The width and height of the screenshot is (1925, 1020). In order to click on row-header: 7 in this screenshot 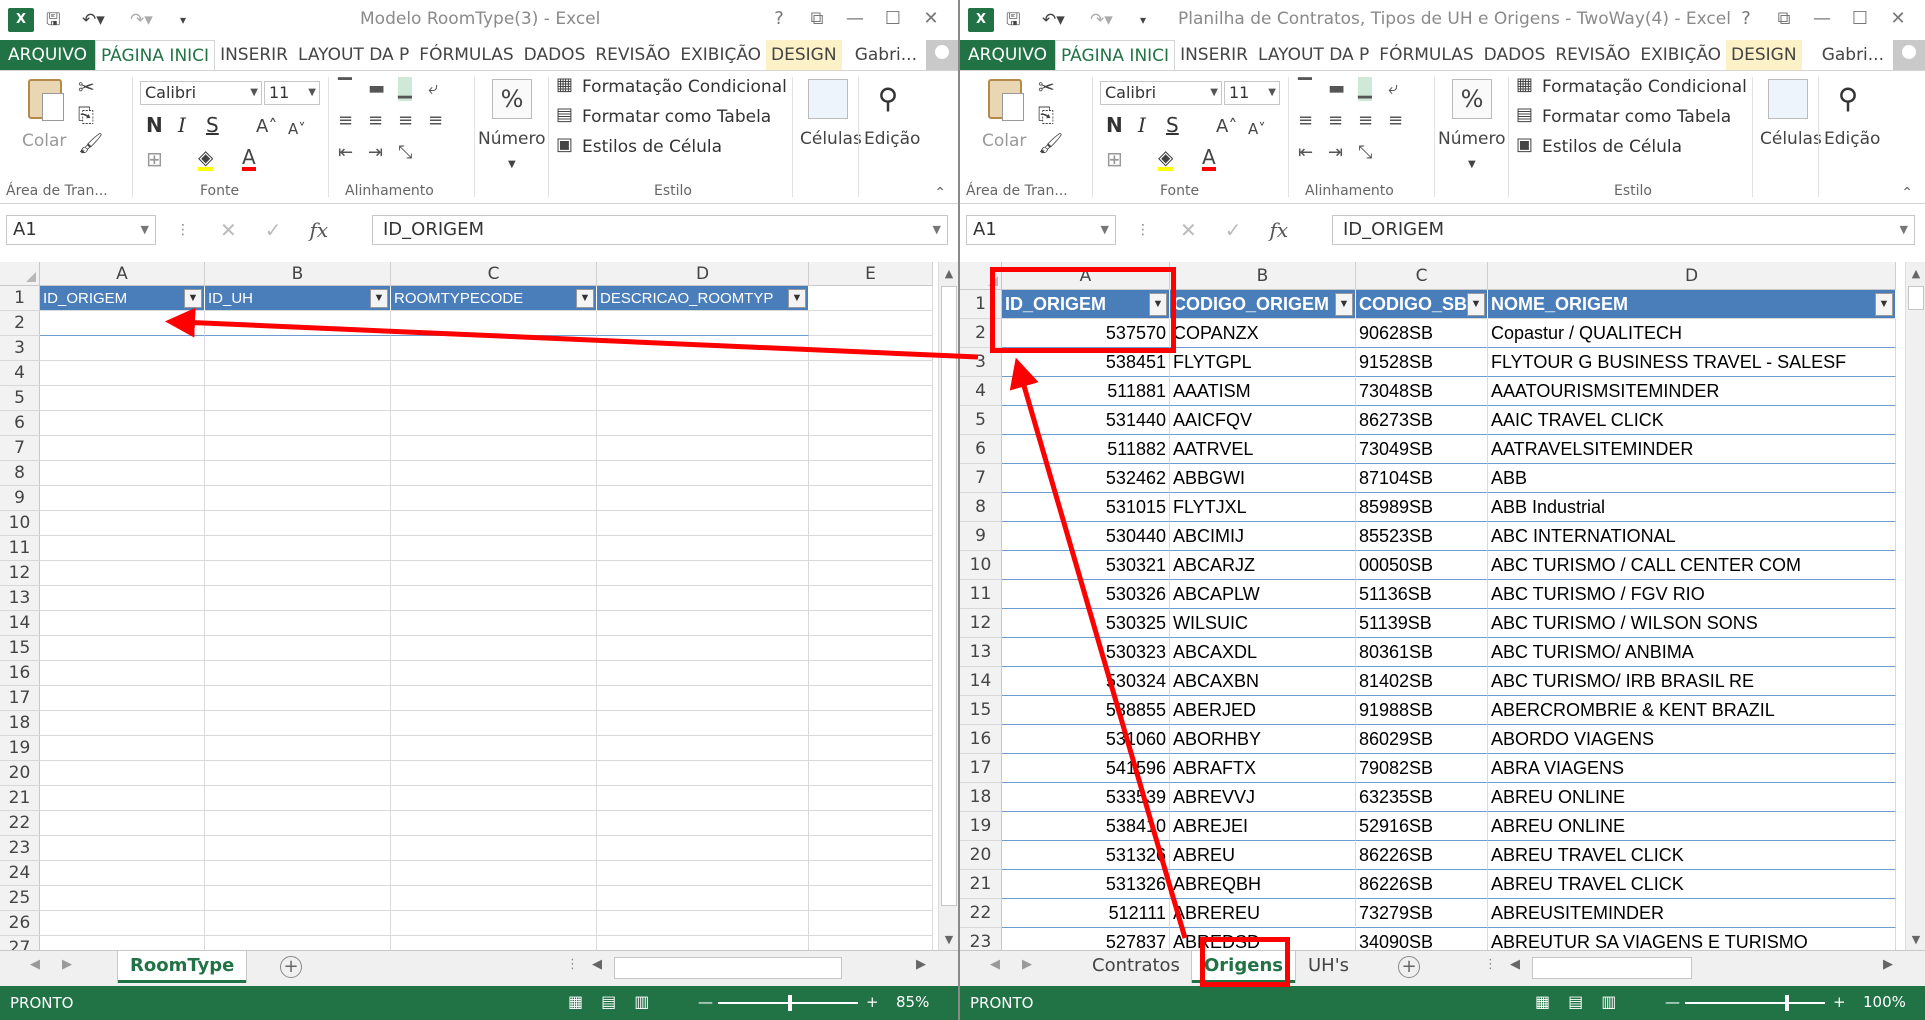, I will do `click(20, 448)`.